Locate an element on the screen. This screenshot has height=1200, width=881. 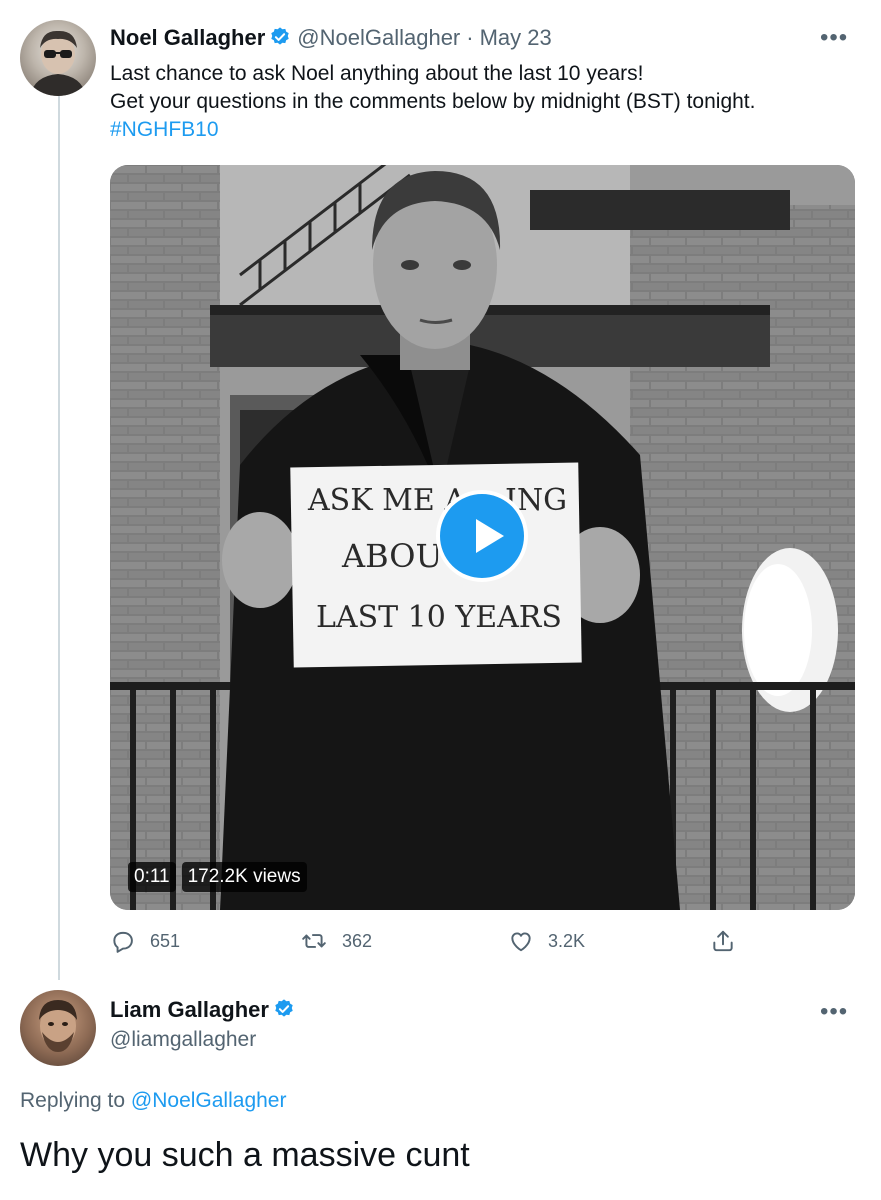
share-icon is located at coordinates (723, 941).